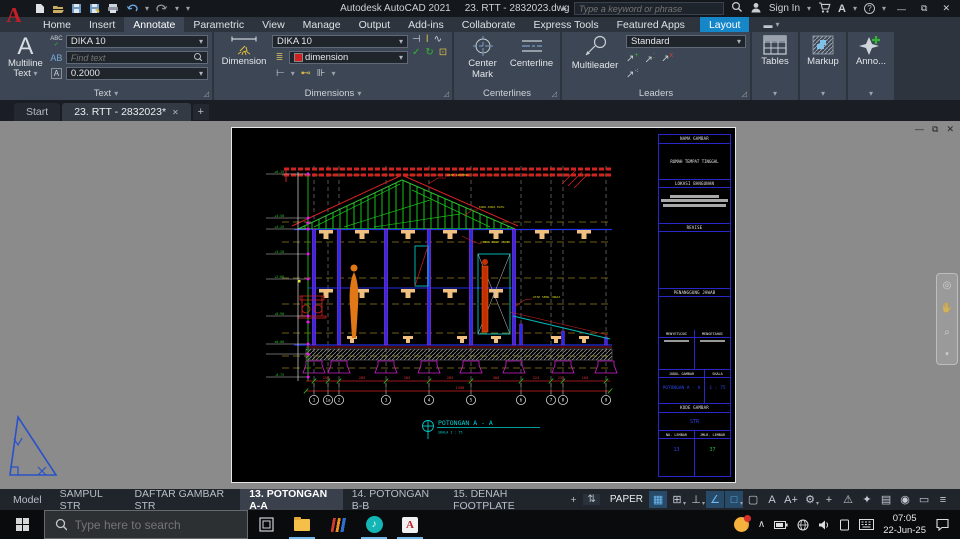 The width and height of the screenshot is (960, 539). What do you see at coordinates (322, 24) in the screenshot?
I see `tab-manage: Manage` at bounding box center [322, 24].